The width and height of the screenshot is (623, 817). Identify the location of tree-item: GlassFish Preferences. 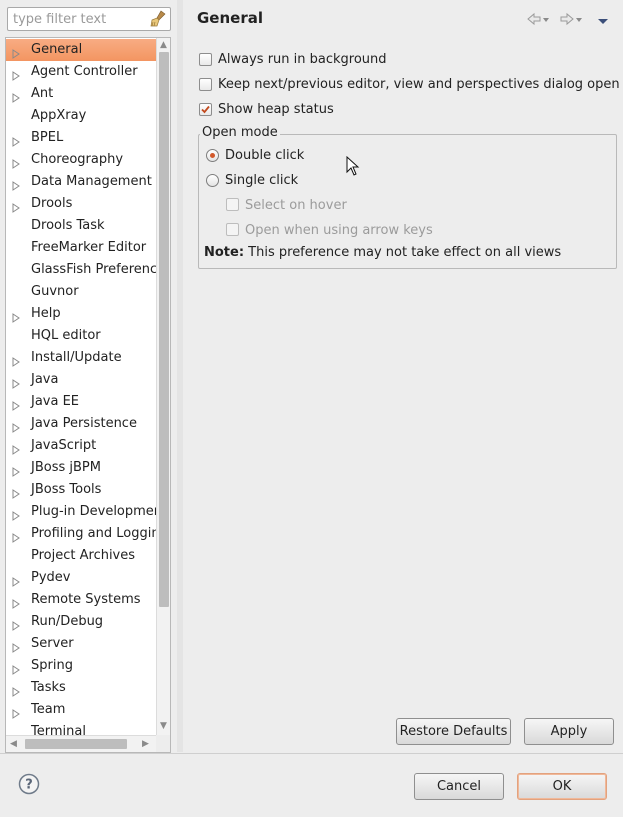
(81, 270).